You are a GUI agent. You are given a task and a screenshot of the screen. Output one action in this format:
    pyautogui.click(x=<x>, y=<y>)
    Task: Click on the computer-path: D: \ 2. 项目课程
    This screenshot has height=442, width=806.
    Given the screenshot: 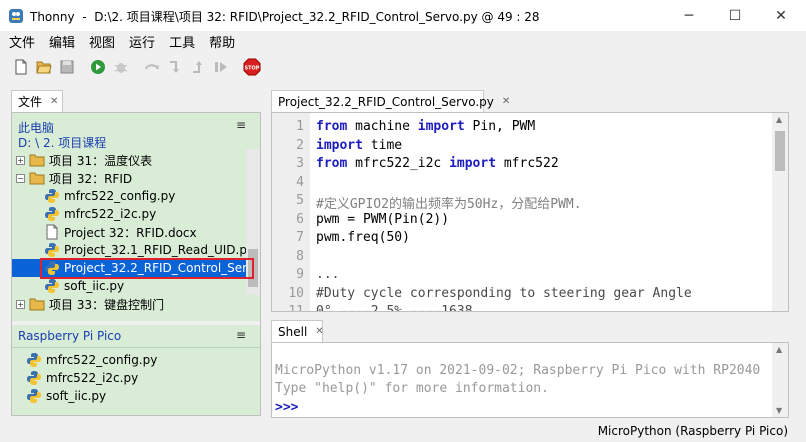 What is the action you would take?
    pyautogui.click(x=62, y=142)
    